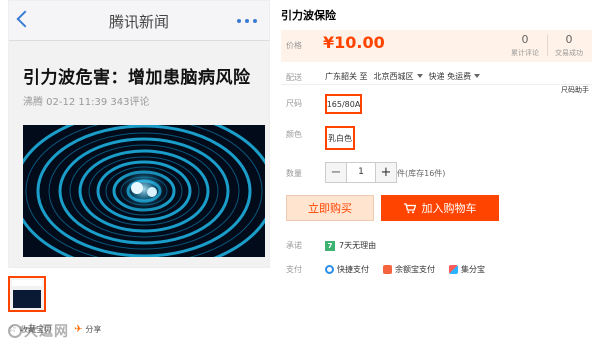  What do you see at coordinates (27, 294) in the screenshot?
I see `gallery-thumbnail` at bounding box center [27, 294].